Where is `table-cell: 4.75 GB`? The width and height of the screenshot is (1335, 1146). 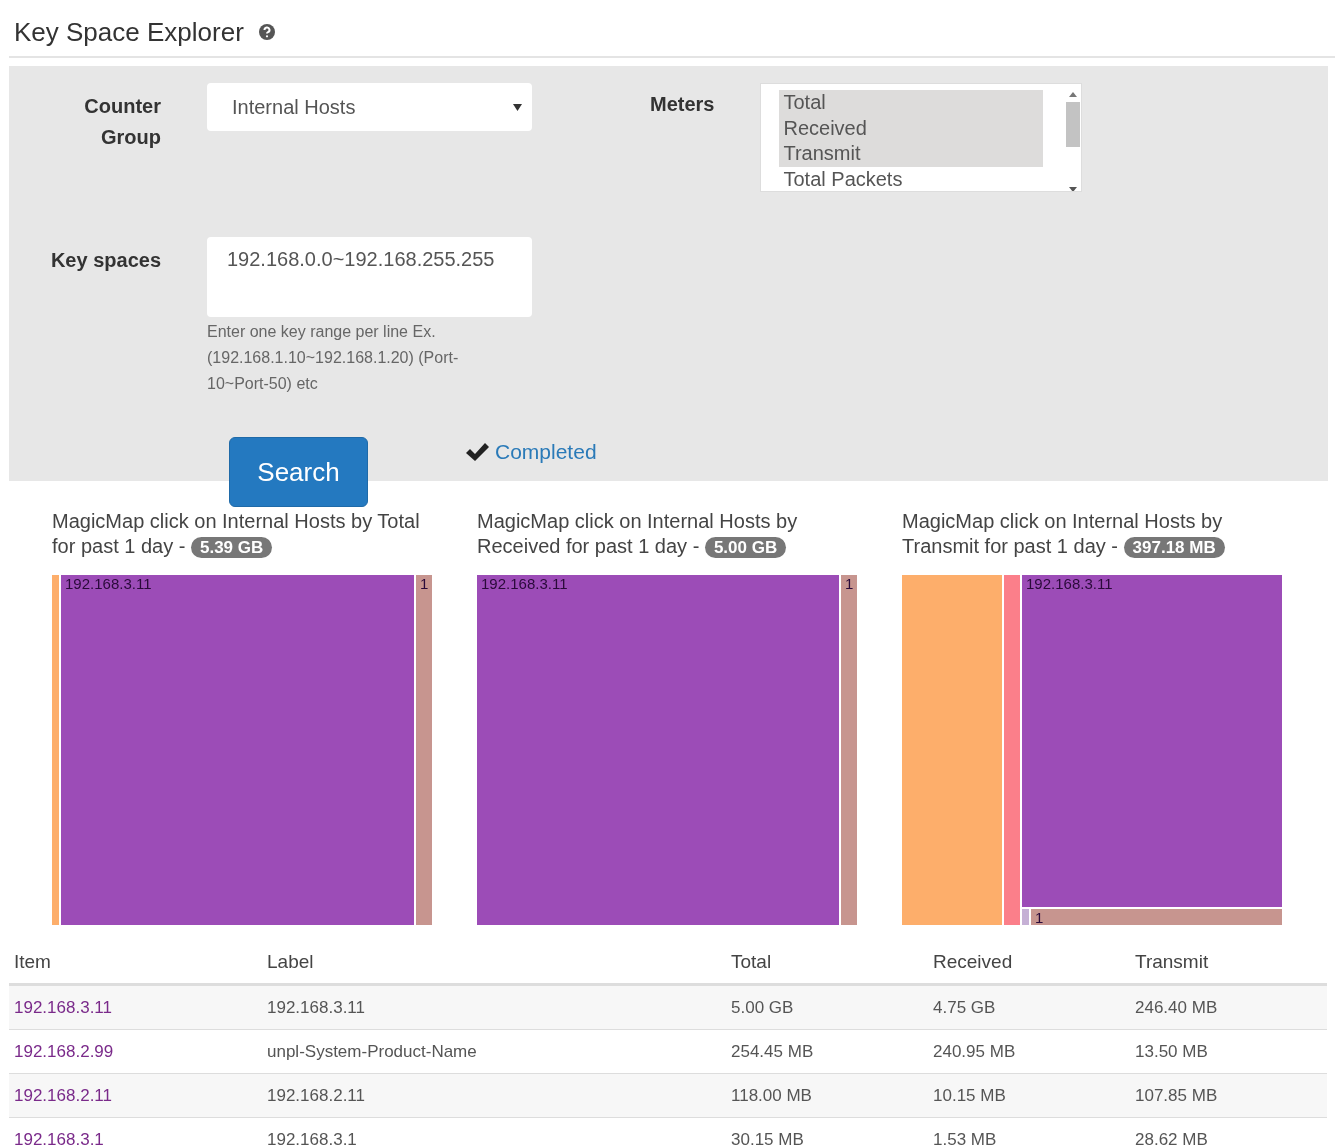
table-cell: 4.75 GB is located at coordinates (964, 1007).